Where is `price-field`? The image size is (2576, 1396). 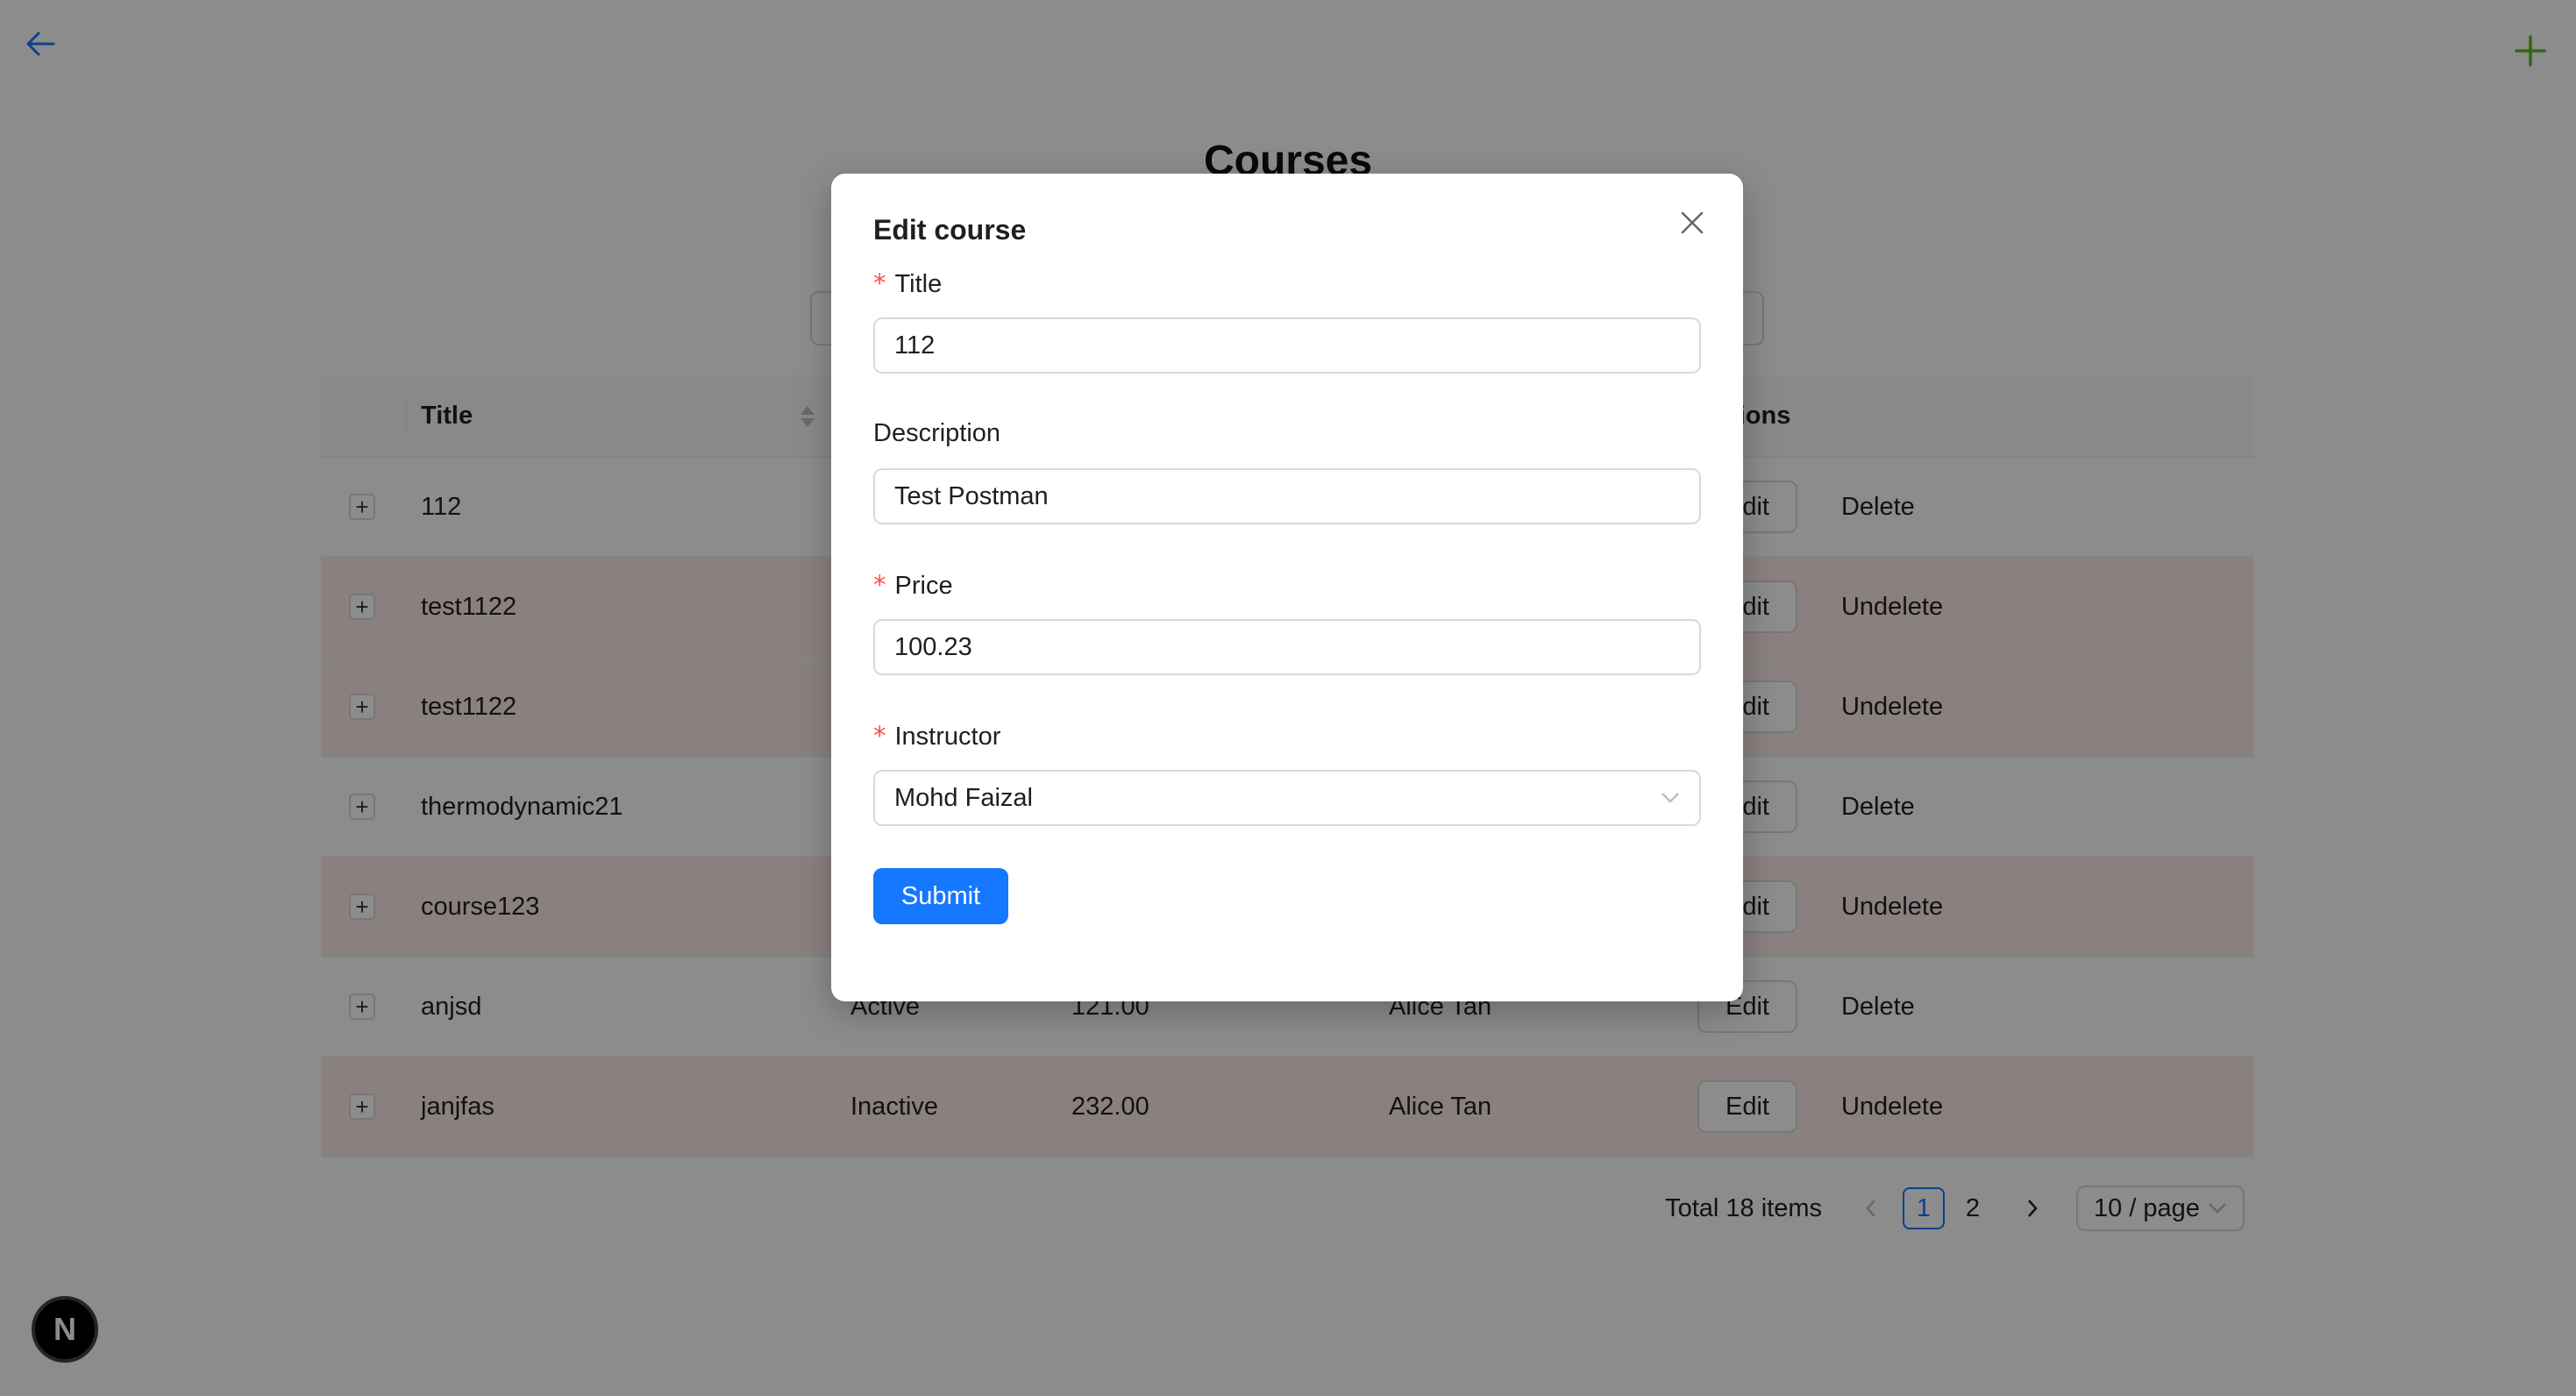 price-field is located at coordinates (1287, 647).